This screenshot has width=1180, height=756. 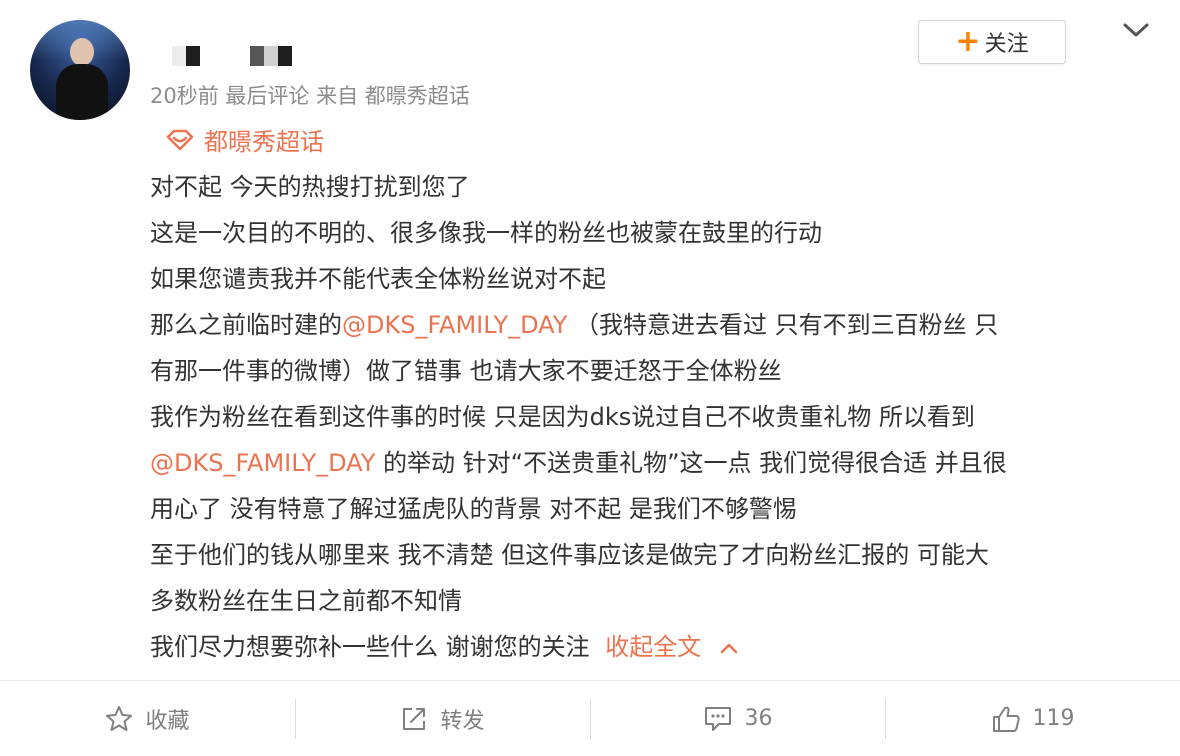 What do you see at coordinates (167, 721) in the screenshot?
I see `favorite-label: 收藏` at bounding box center [167, 721].